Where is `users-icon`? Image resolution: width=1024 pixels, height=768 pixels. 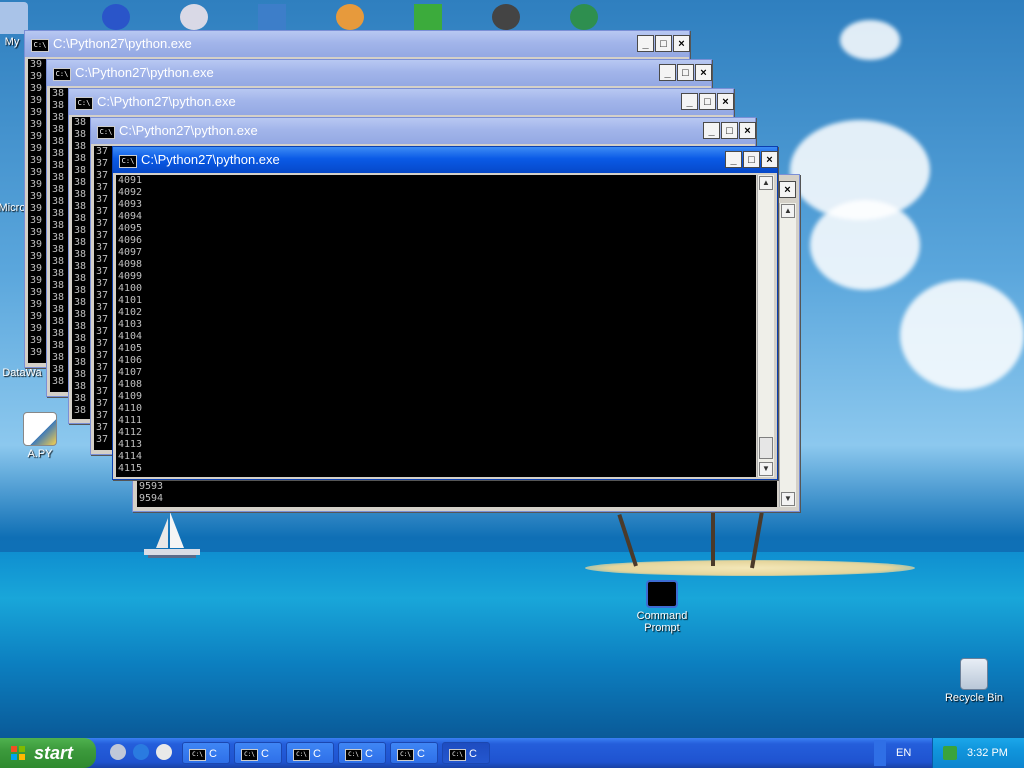 users-icon is located at coordinates (350, 17).